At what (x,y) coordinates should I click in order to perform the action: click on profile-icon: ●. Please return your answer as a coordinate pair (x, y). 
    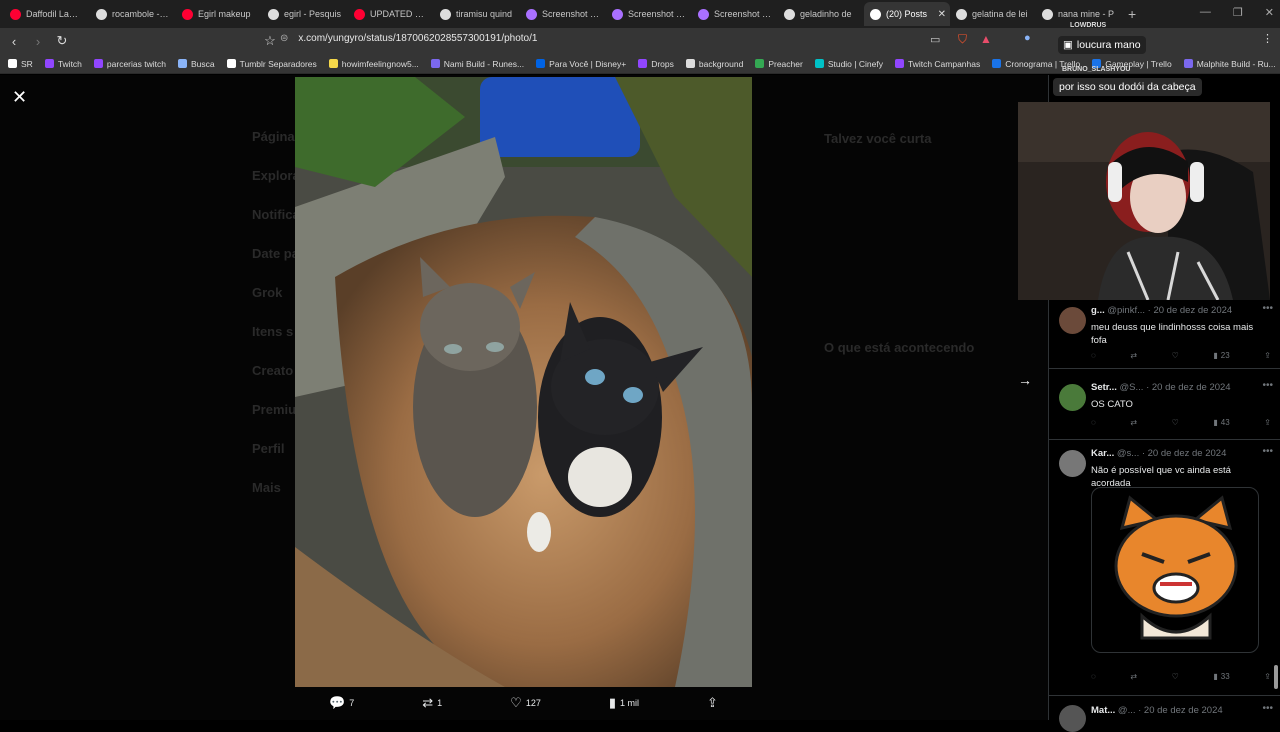
    Looking at the image, I should click on (1027, 38).